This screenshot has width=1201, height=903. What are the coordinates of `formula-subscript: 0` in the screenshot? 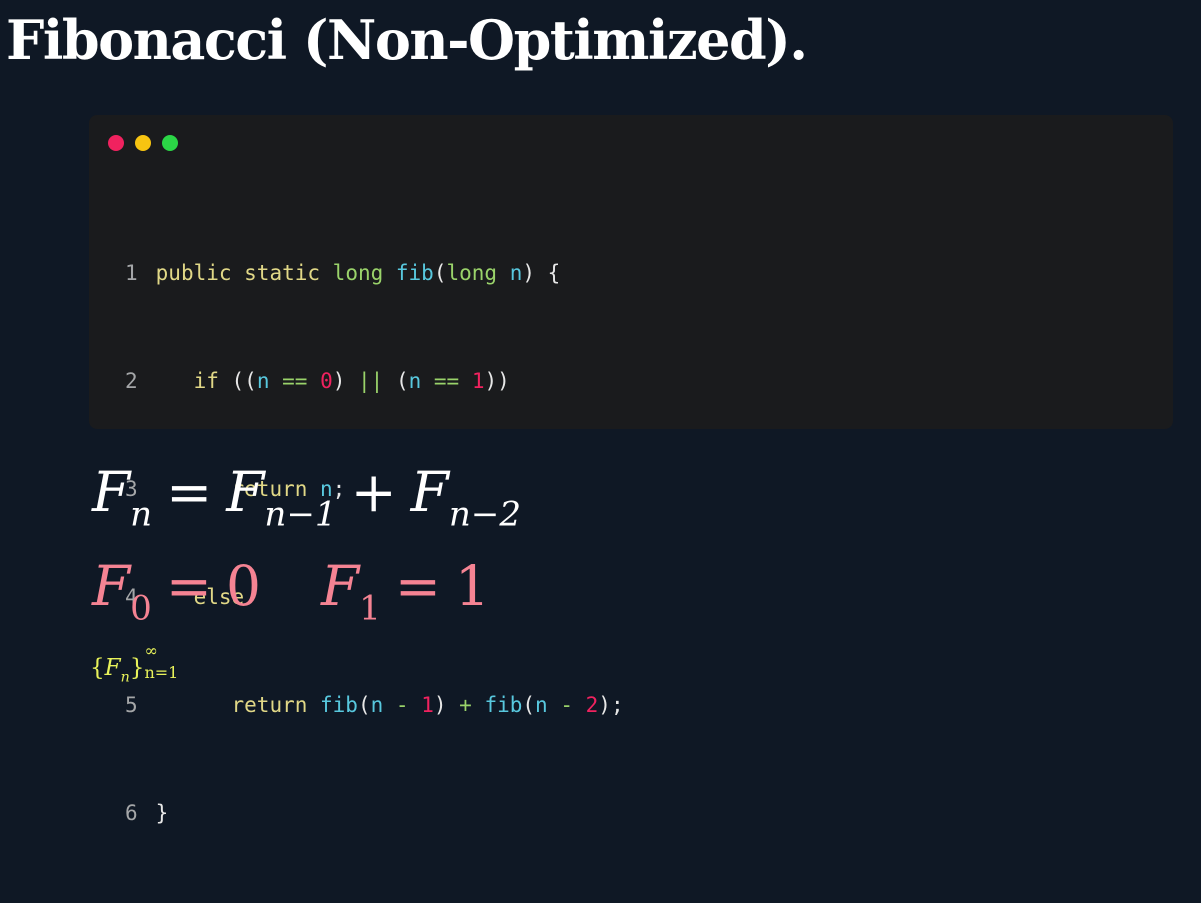 It's located at (141, 608).